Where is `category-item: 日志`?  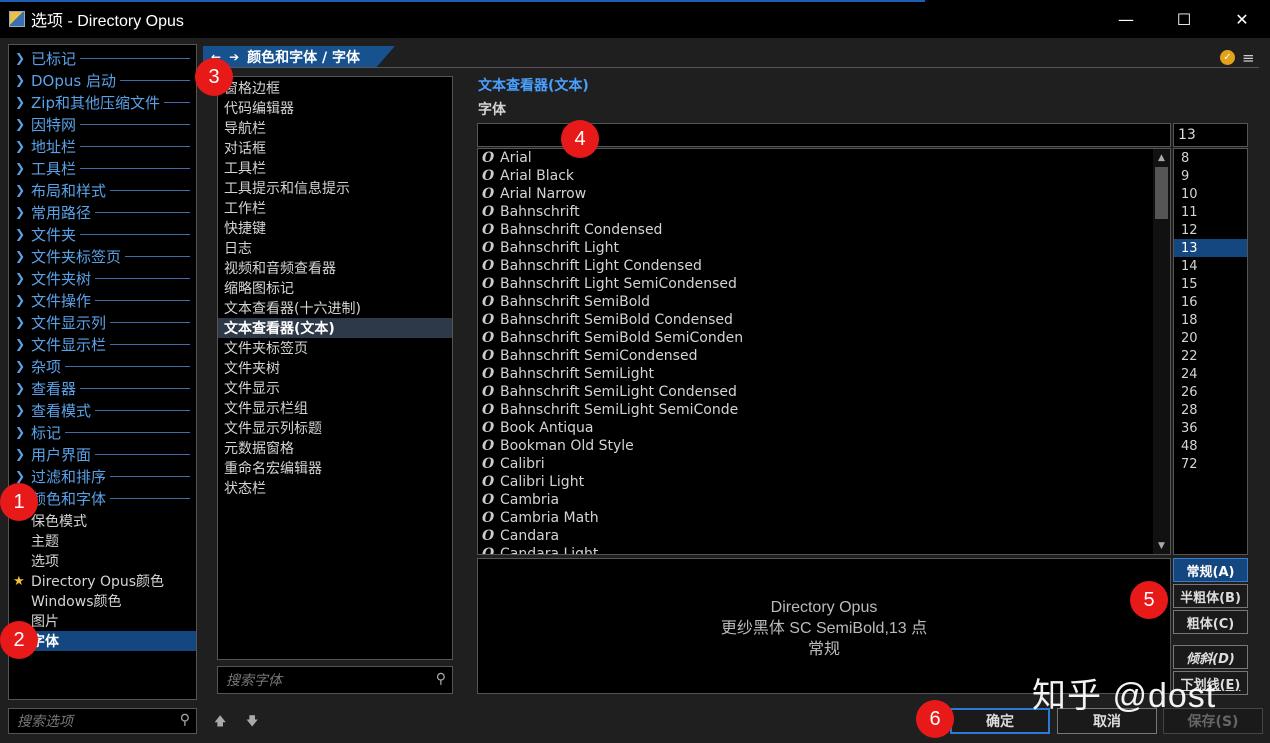
category-item: 日志 is located at coordinates (335, 248).